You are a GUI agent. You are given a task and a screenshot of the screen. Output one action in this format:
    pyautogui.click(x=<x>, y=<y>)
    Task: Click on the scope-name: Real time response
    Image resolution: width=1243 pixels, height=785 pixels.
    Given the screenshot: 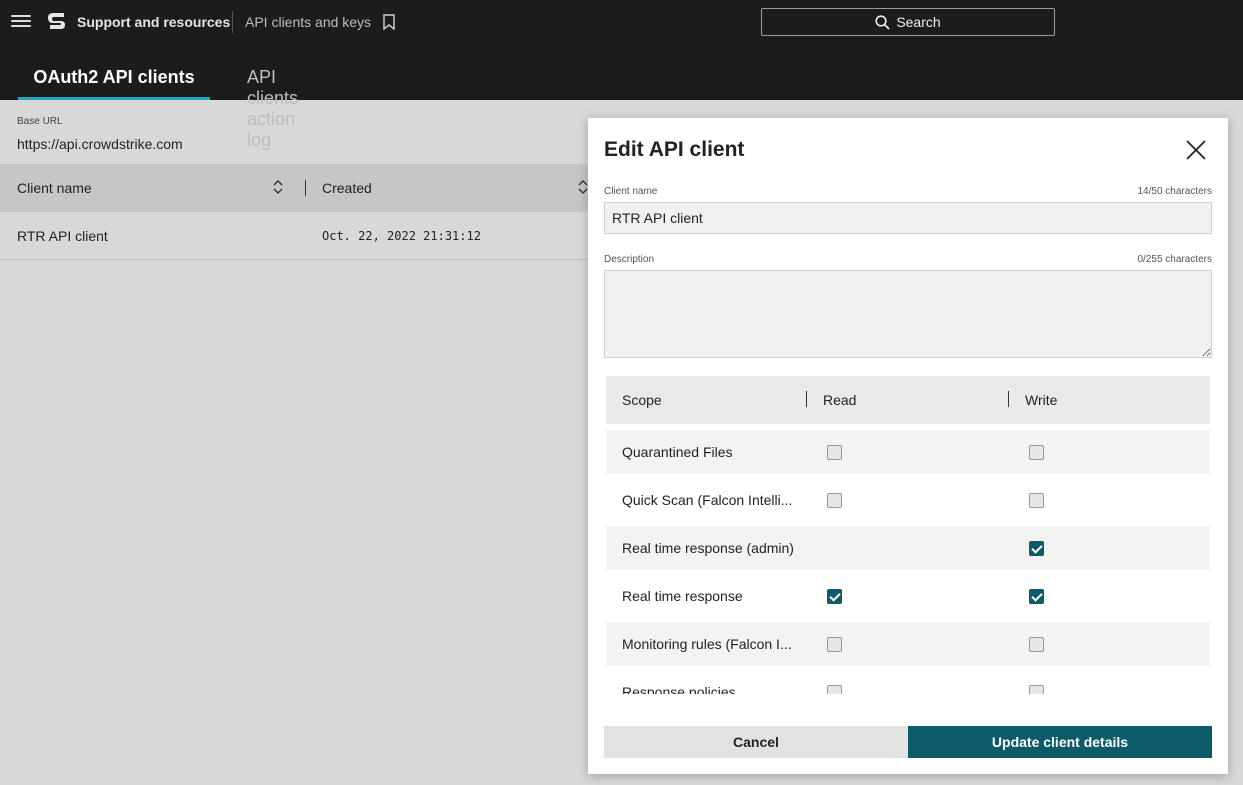 What is the action you would take?
    pyautogui.click(x=682, y=596)
    